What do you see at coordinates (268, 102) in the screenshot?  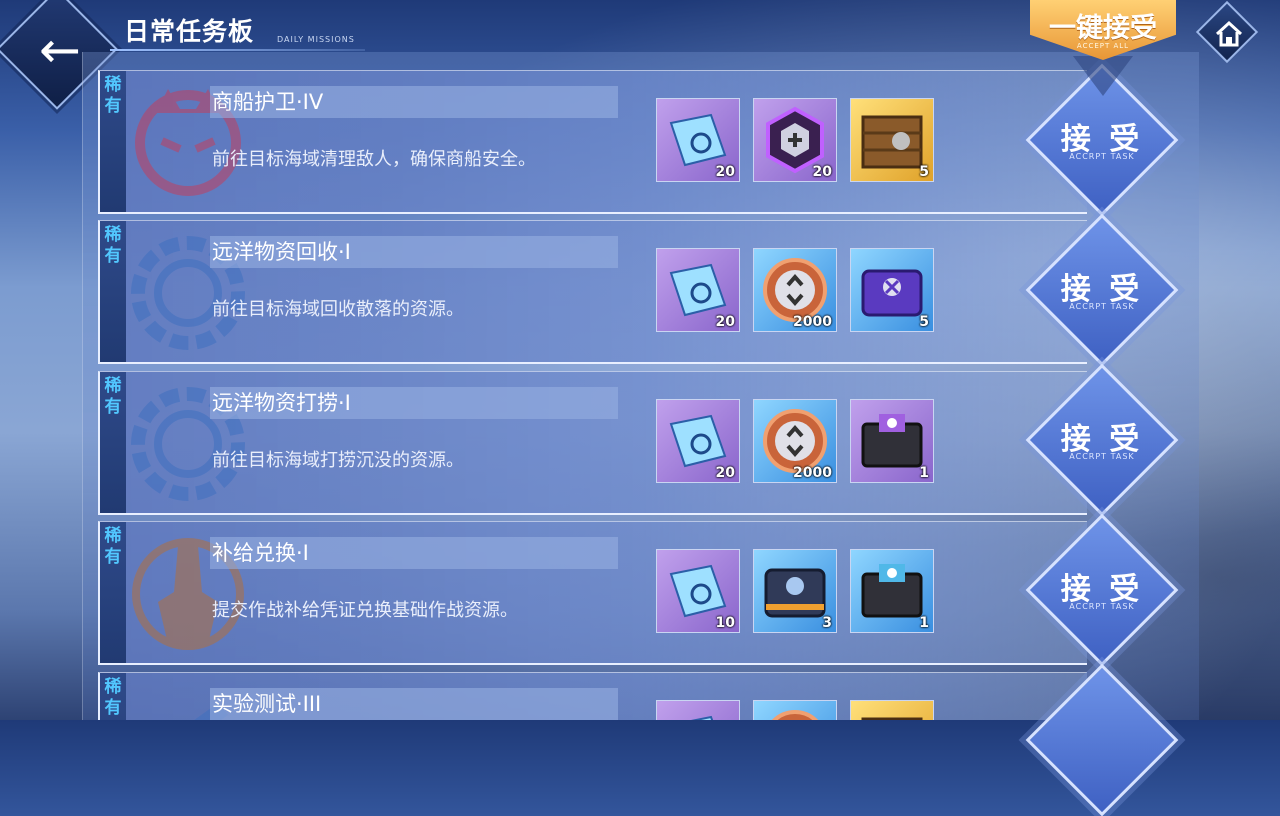 I see `mission-name: 商船护卫·IV` at bounding box center [268, 102].